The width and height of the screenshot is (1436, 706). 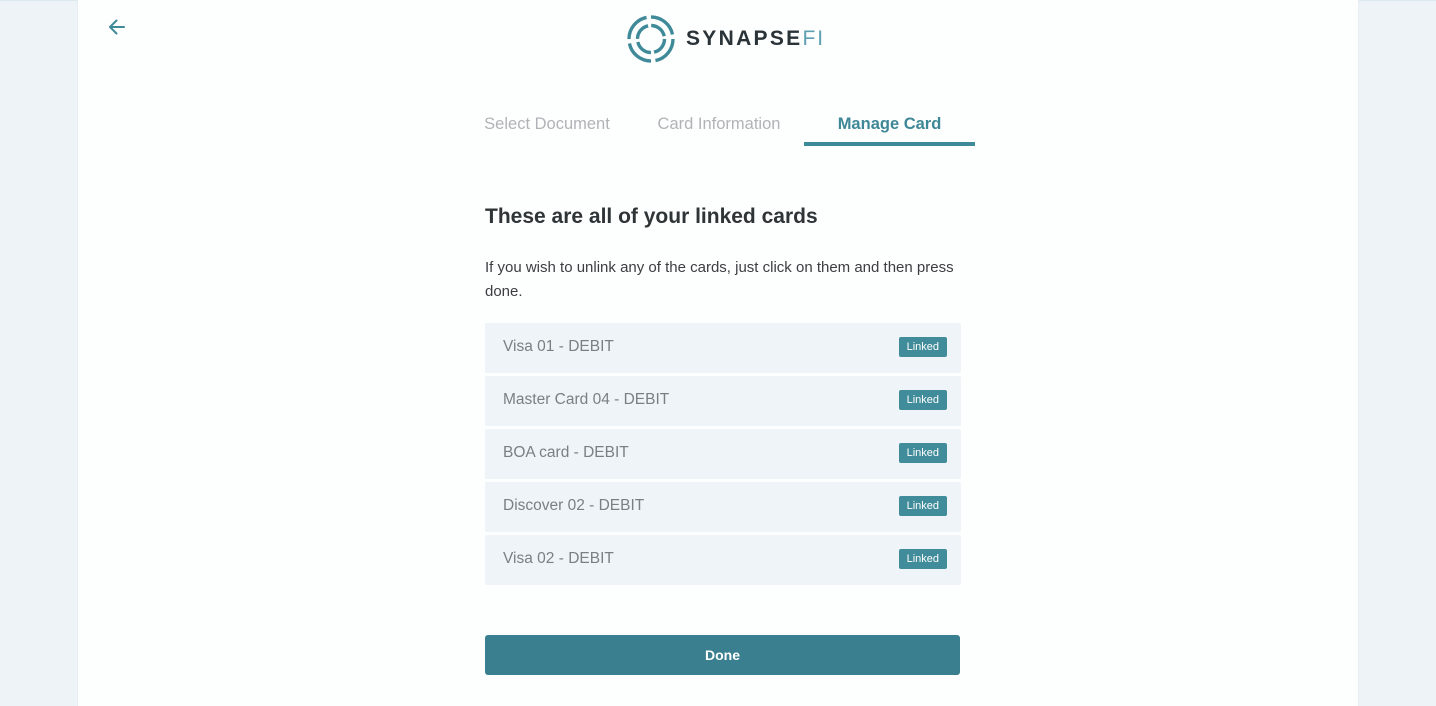 What do you see at coordinates (719, 125) in the screenshot?
I see `tab-card-information: Card Information` at bounding box center [719, 125].